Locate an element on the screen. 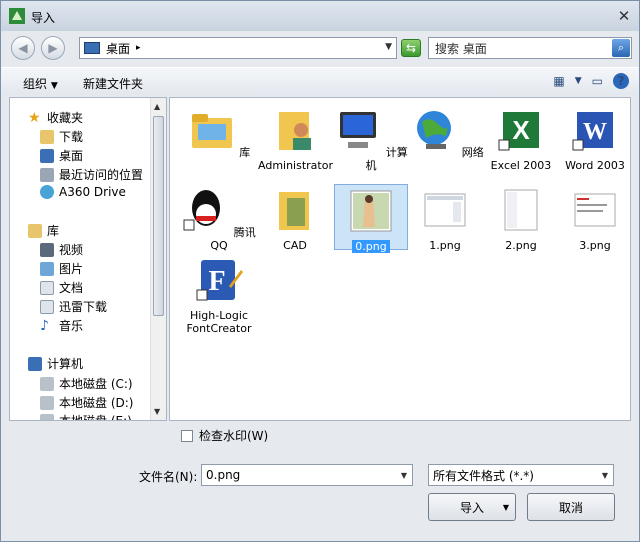 The image size is (640, 542). preview-pane-icon: ▭ is located at coordinates (597, 81).